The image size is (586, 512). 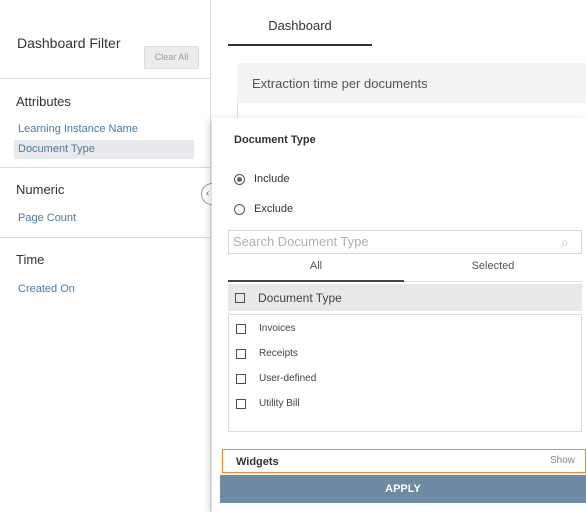 I want to click on exclude-radio: Exclude, so click(x=263, y=209).